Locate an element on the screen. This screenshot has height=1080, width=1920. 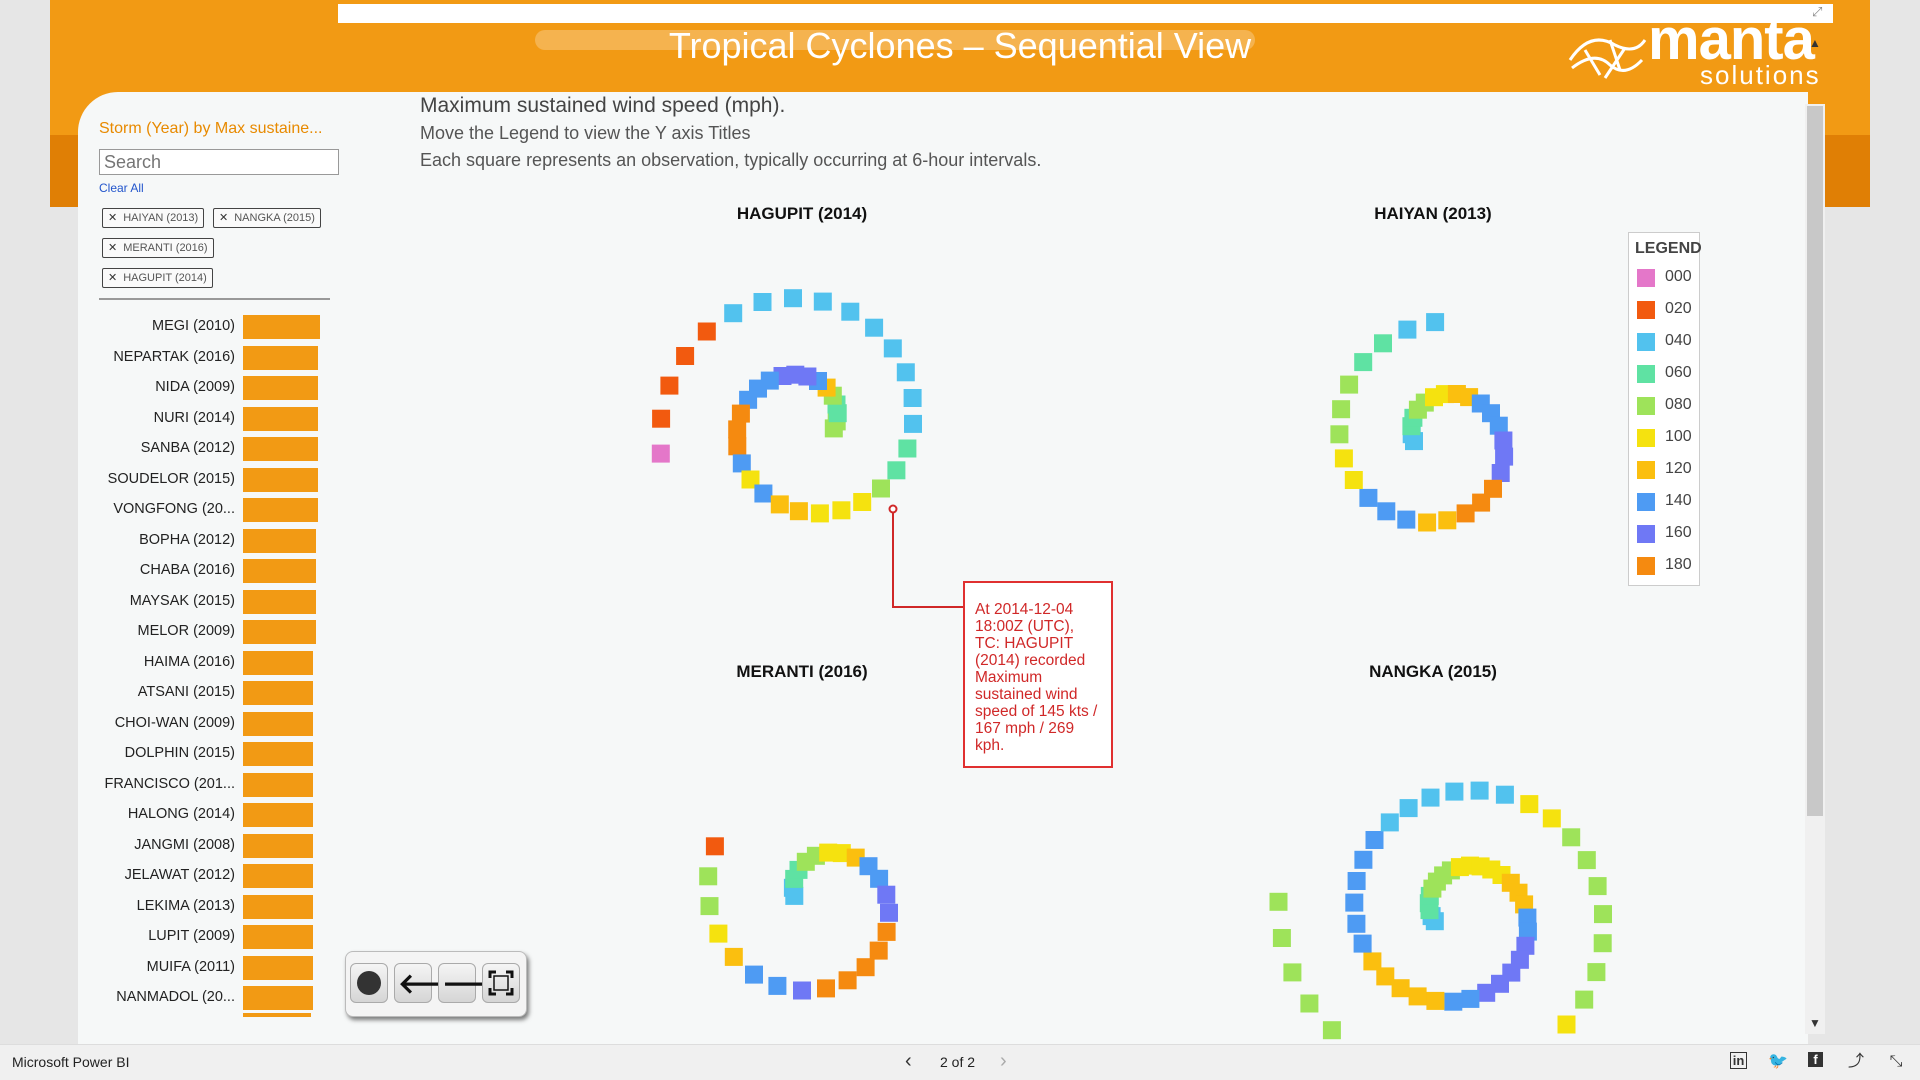
next-button: 🡒 is located at coordinates (477, 983).